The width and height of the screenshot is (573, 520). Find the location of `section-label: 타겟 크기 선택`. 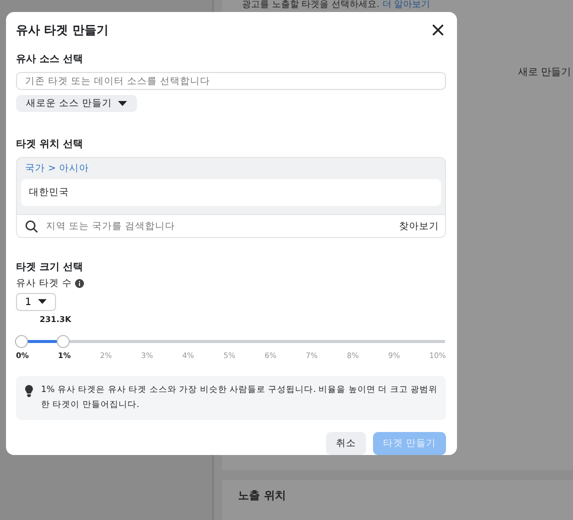

section-label: 타겟 크기 선택 is located at coordinates (50, 267).